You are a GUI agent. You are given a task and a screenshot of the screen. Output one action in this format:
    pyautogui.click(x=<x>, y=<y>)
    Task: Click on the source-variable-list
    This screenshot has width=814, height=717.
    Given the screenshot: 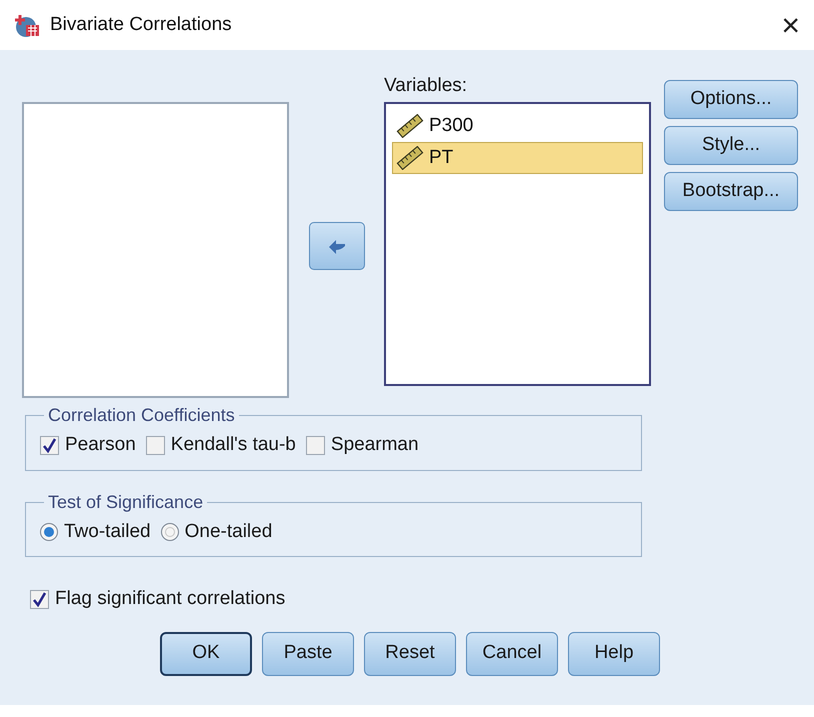 What is the action you would take?
    pyautogui.click(x=155, y=250)
    